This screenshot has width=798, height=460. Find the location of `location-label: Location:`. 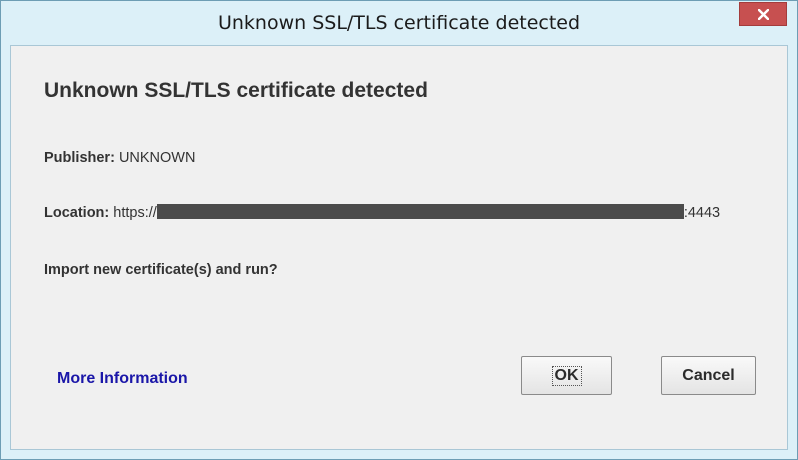

location-label: Location: is located at coordinates (77, 213).